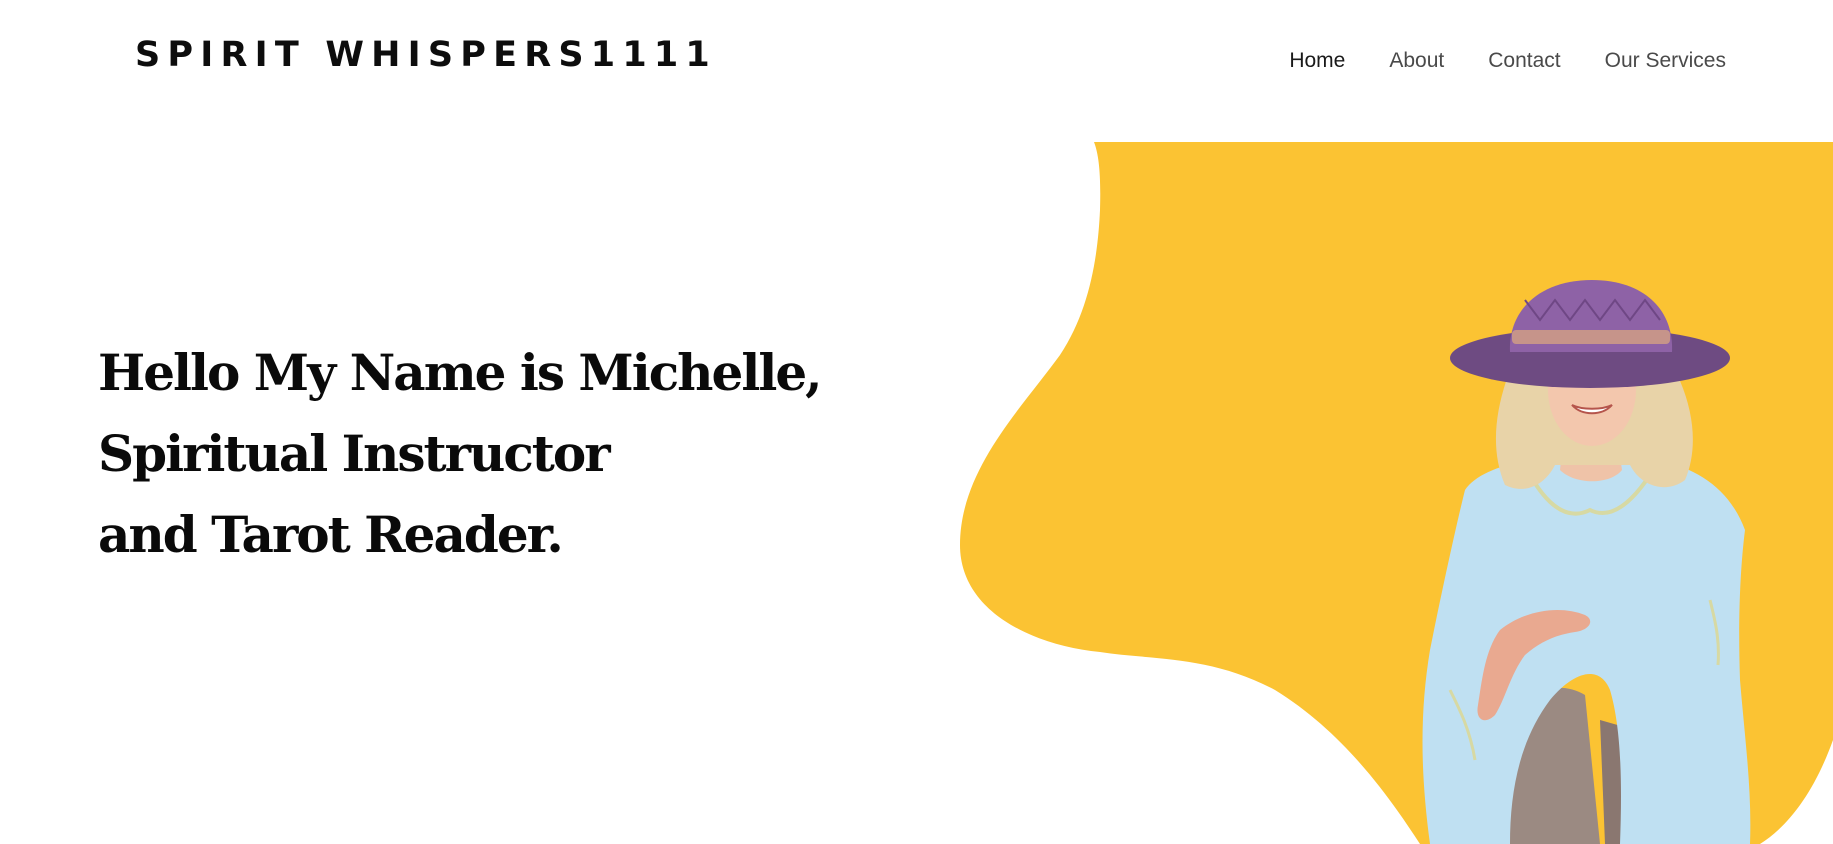 This screenshot has width=1833, height=844. I want to click on hero-photo, so click(1586, 562).